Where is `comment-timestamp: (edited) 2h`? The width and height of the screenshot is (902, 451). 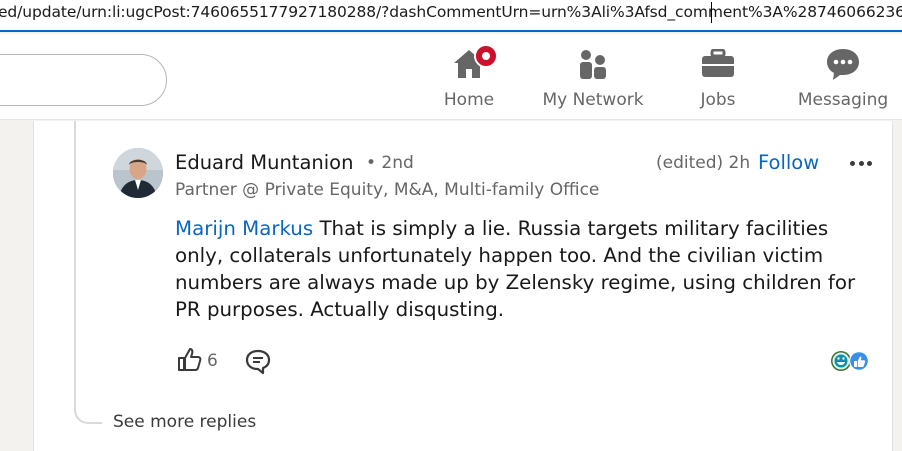
comment-timestamp: (edited) 2h is located at coordinates (703, 163).